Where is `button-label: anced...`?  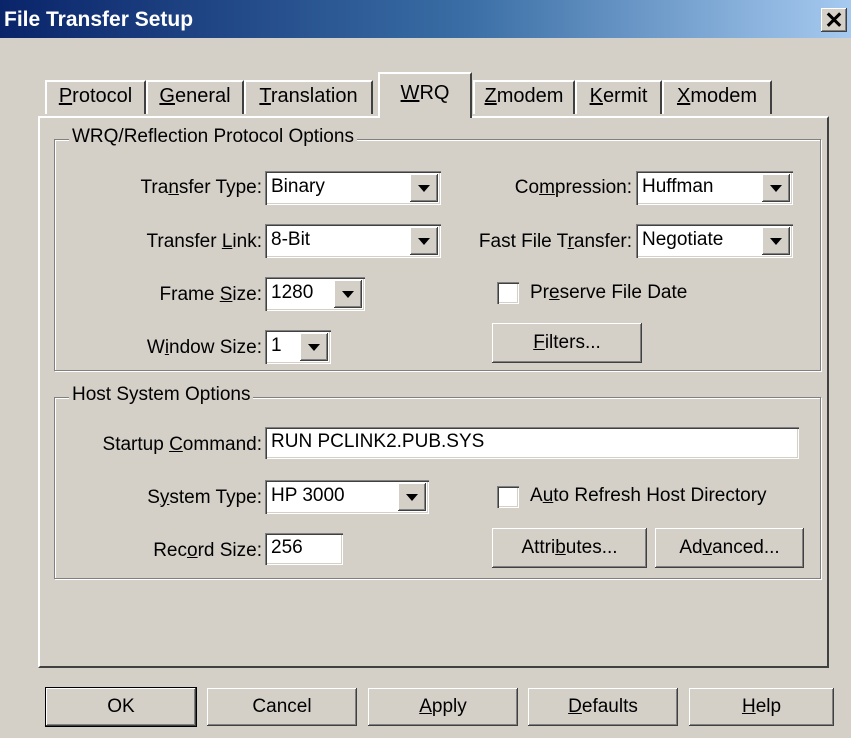
button-label: anced... is located at coordinates (746, 547).